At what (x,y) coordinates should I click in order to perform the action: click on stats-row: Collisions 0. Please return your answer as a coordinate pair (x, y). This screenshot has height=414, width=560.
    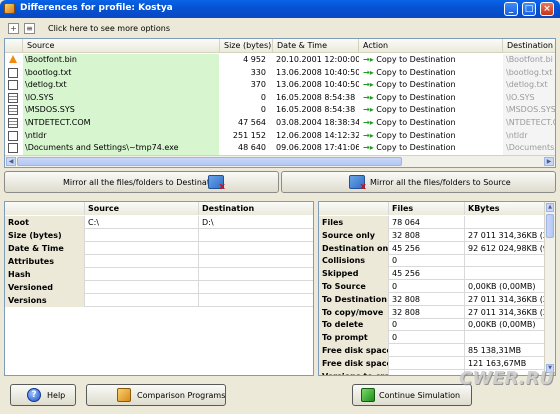
    Looking at the image, I should click on (432, 261).